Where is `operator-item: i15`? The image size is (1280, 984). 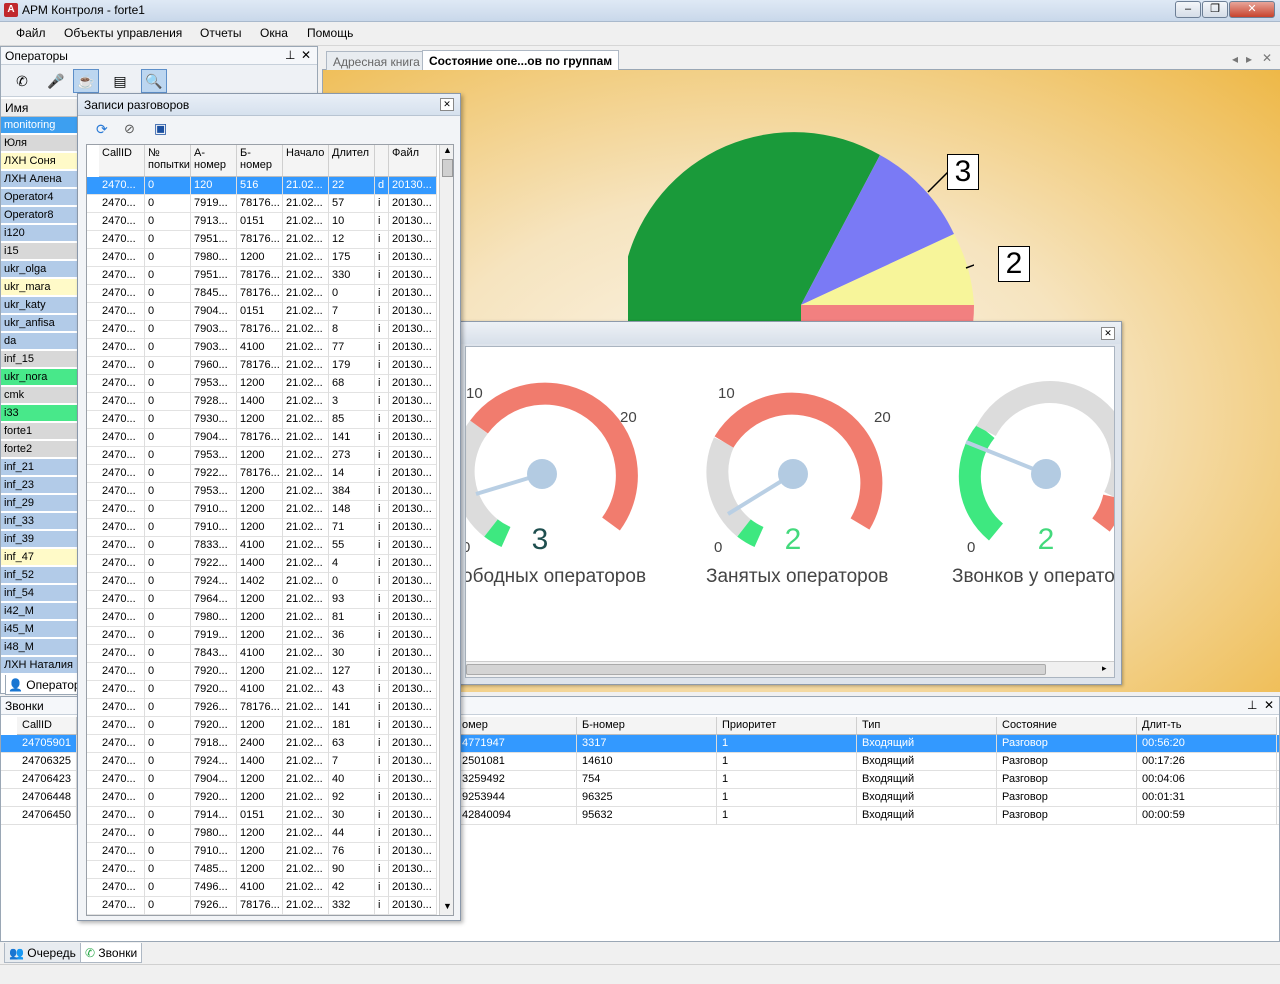
operator-item: i15 is located at coordinates (39, 251).